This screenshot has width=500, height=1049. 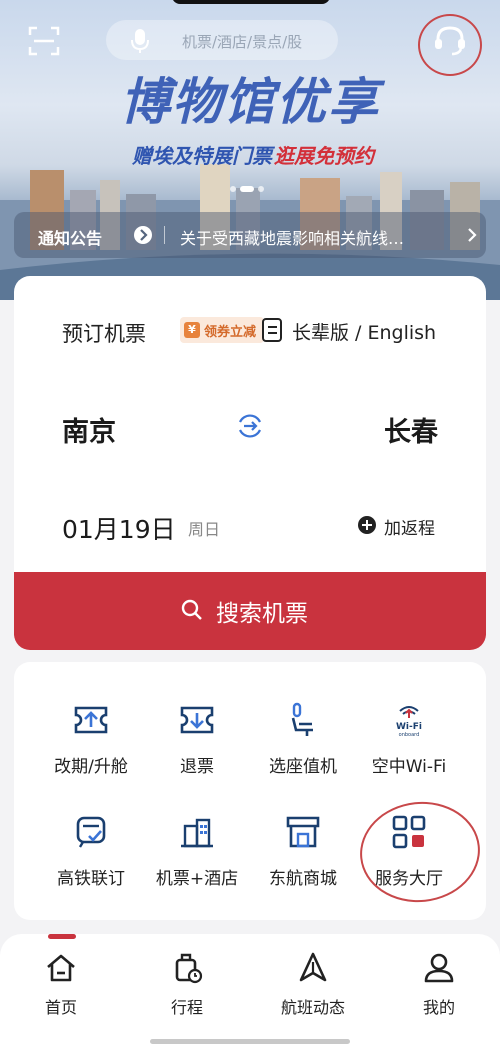 I want to click on tab-flight-status: 航班动态, so click(x=313, y=987).